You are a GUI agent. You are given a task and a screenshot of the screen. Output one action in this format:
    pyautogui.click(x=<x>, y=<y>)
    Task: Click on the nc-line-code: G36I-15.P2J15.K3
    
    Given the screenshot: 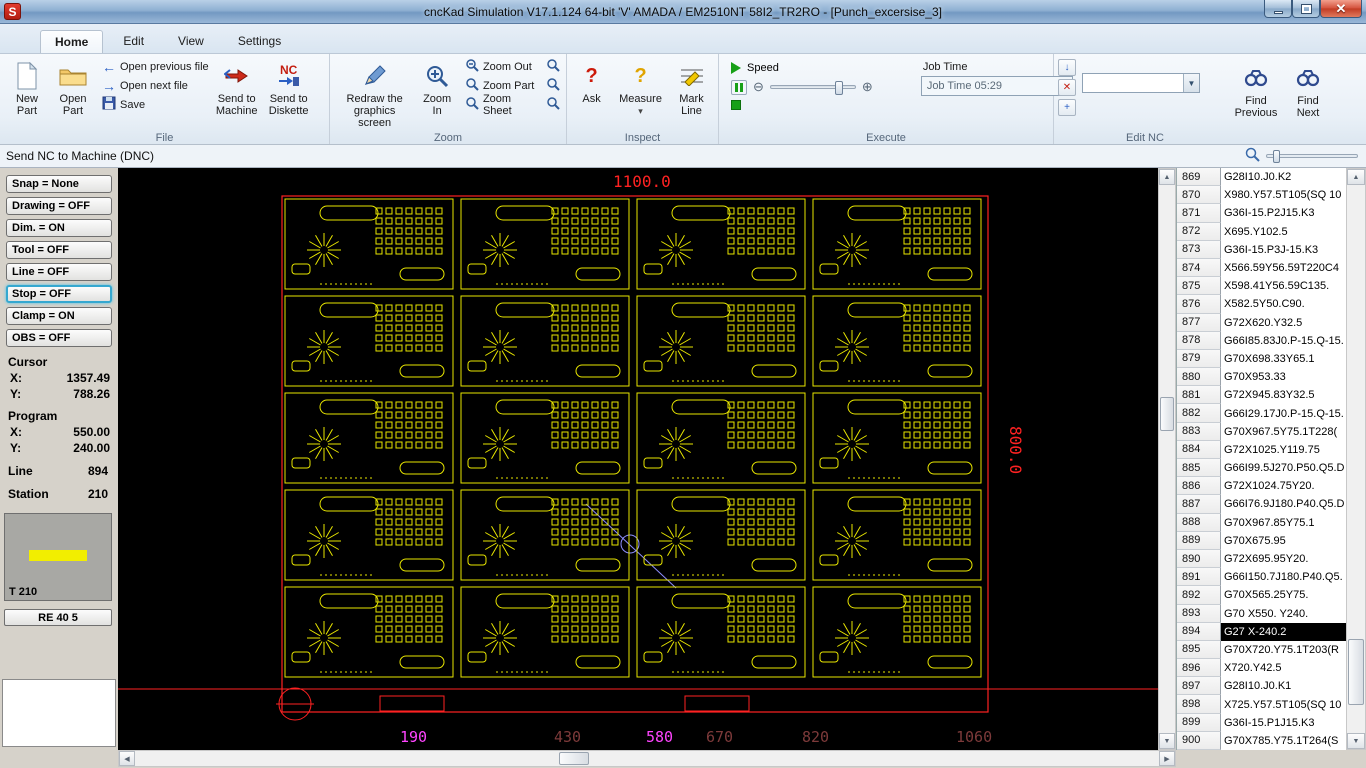 What is the action you would take?
    pyautogui.click(x=1283, y=213)
    